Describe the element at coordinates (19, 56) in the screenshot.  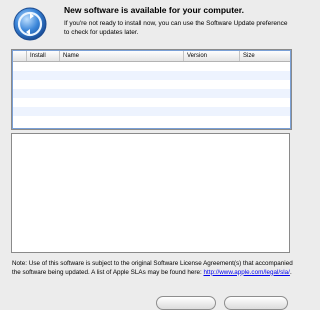
I see `column-checkbox` at that location.